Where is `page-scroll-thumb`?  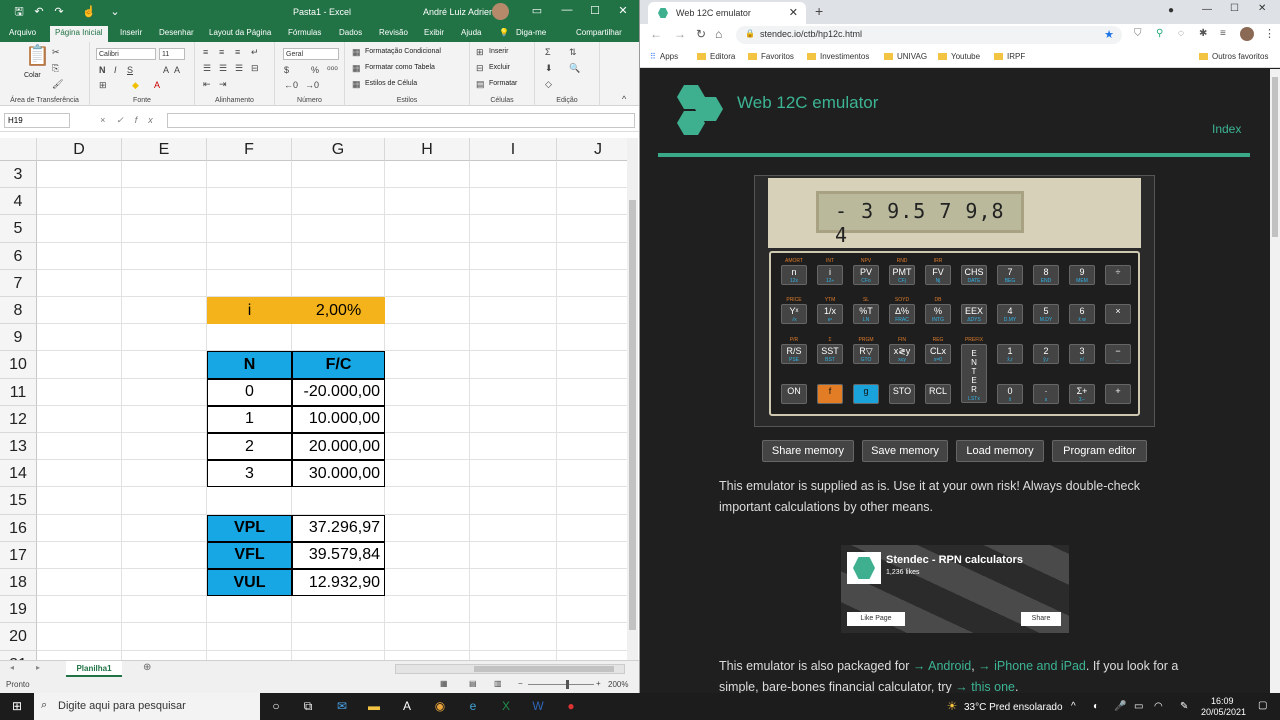
page-scroll-thumb is located at coordinates (1275, 157).